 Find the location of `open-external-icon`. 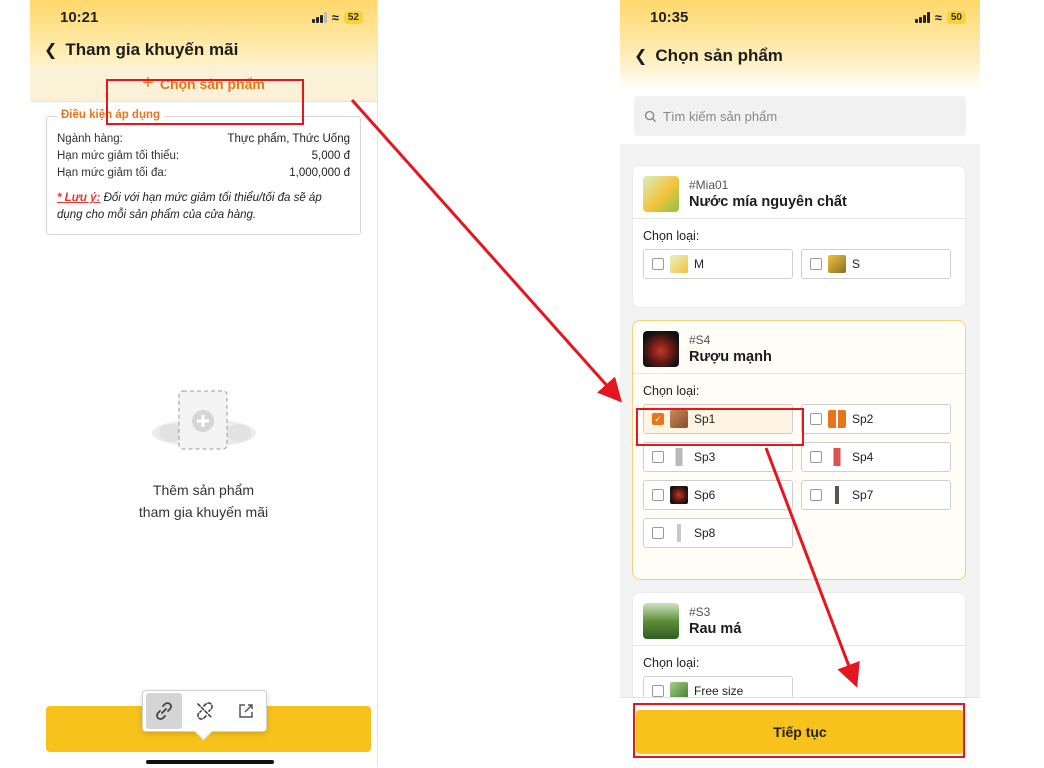

open-external-icon is located at coordinates (246, 711).